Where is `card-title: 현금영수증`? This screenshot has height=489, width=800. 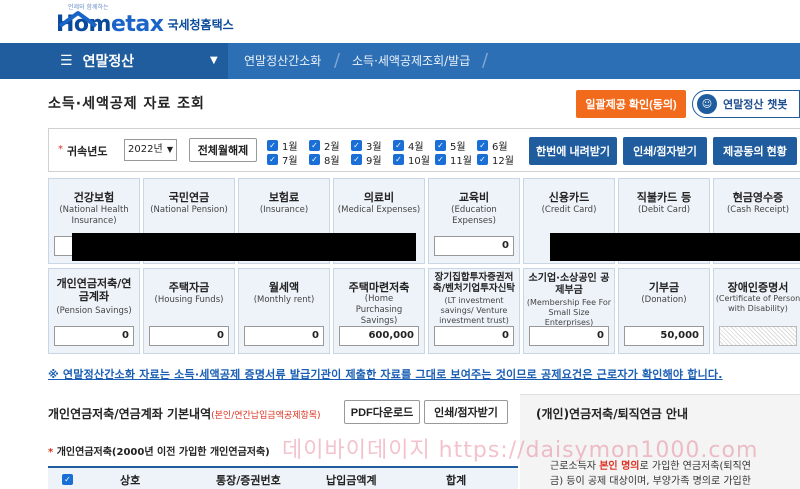
card-title: 현금영수증 is located at coordinates (758, 197).